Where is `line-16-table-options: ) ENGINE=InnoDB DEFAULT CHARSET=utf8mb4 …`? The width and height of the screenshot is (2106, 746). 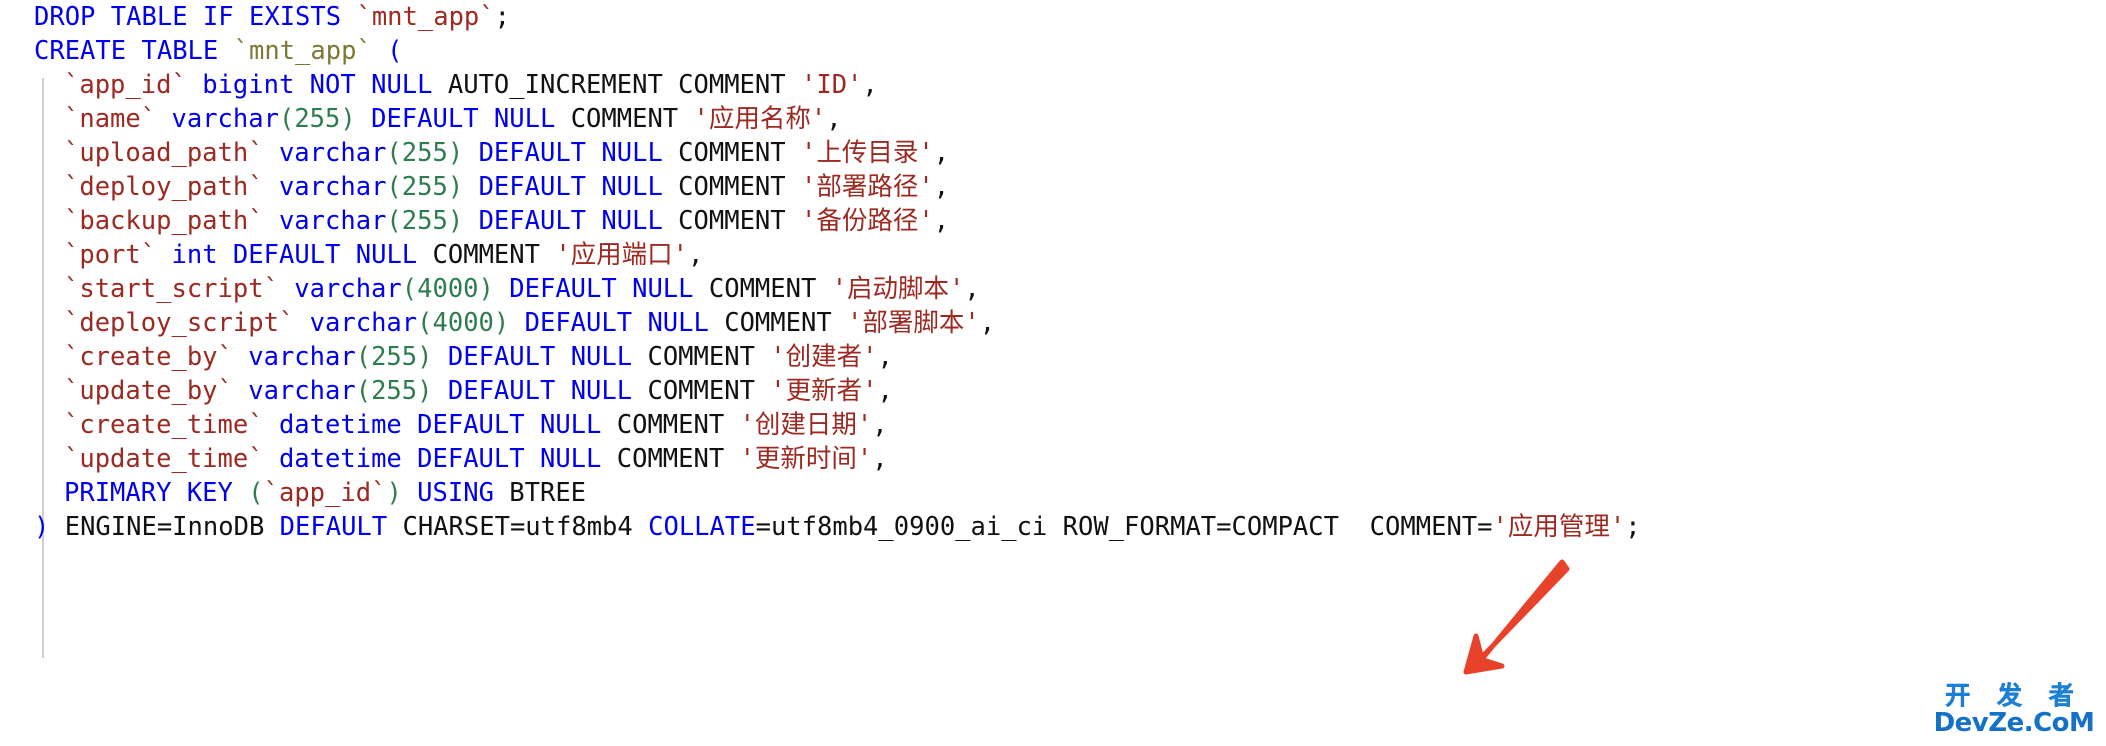
line-16-table-options: ) ENGINE=InnoDB DEFAULT CHARSET=utf8mb4 … is located at coordinates (1053, 527).